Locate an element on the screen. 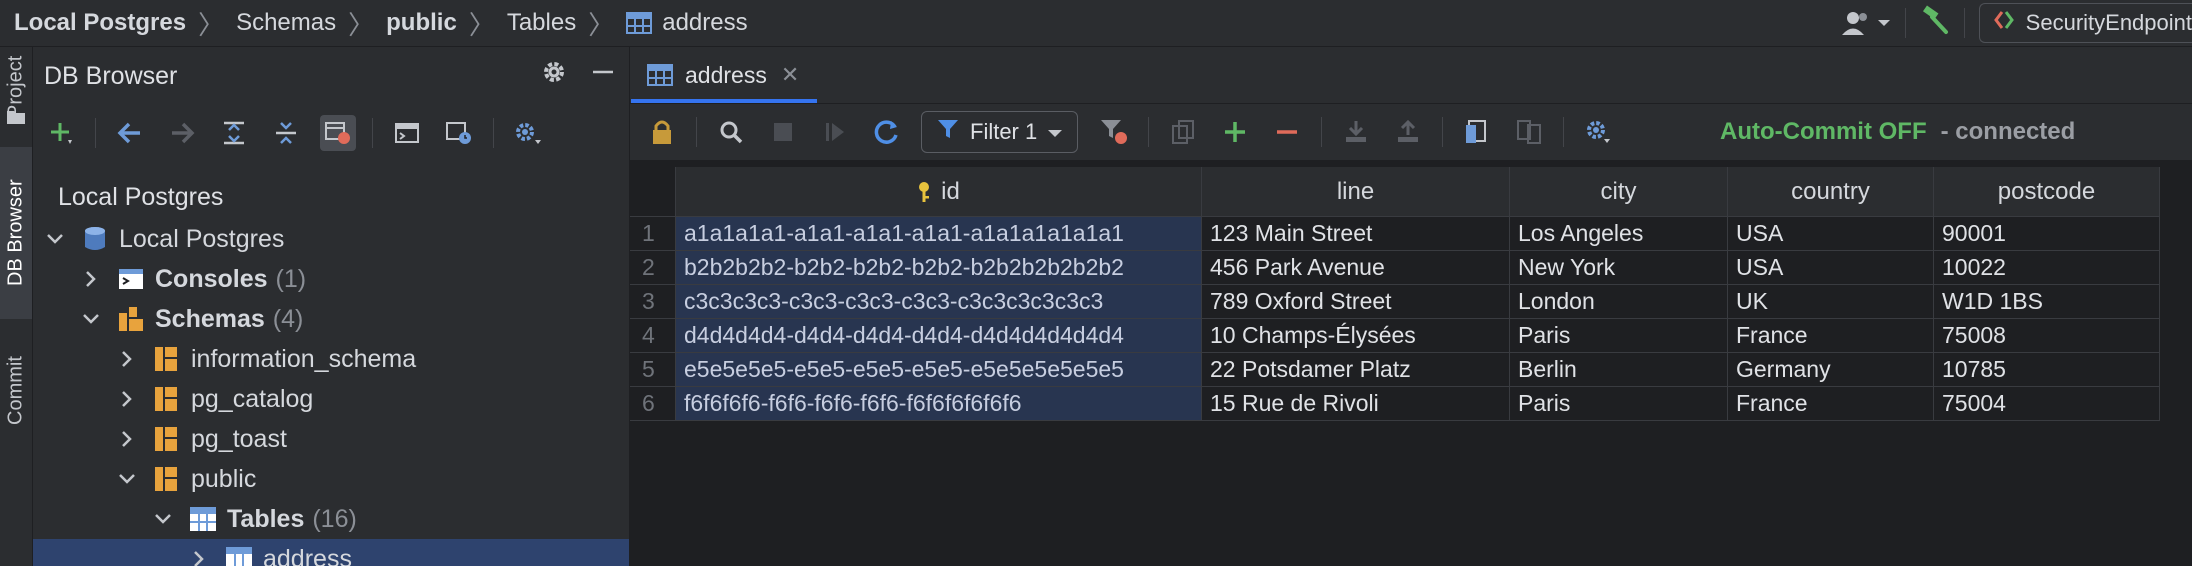 This screenshot has height=566, width=2192. collapse-all-icon is located at coordinates (286, 133).